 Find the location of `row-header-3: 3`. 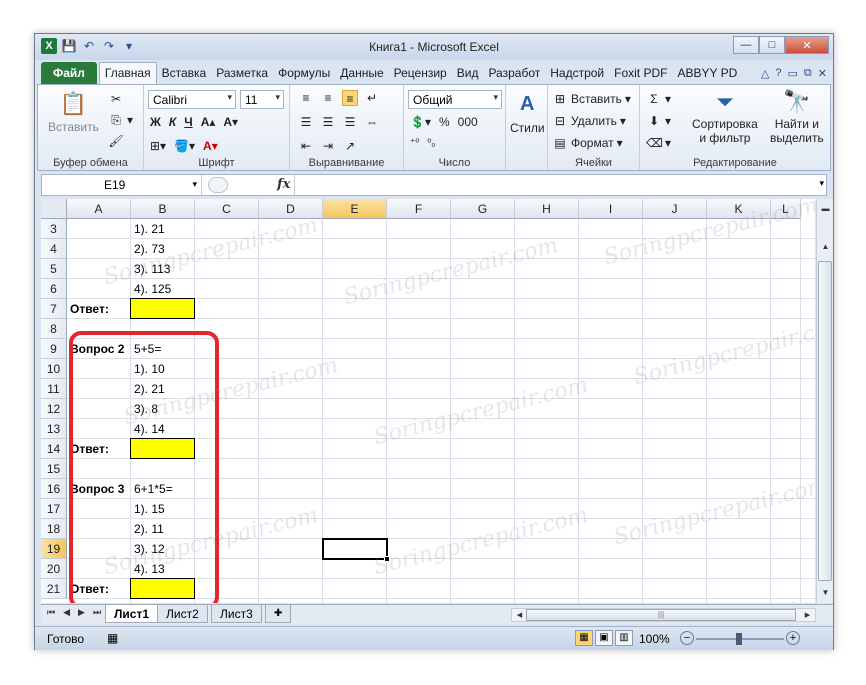

row-header-3: 3 is located at coordinates (54, 229).